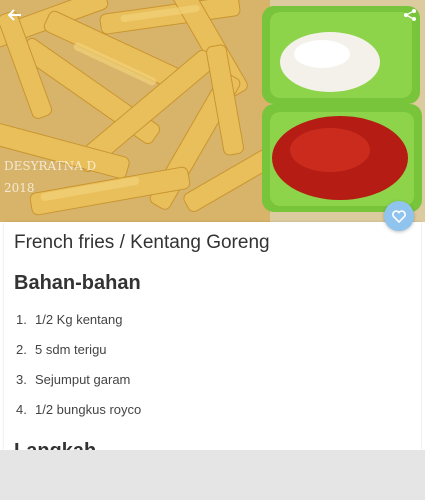  I want to click on share-icon, so click(410, 15).